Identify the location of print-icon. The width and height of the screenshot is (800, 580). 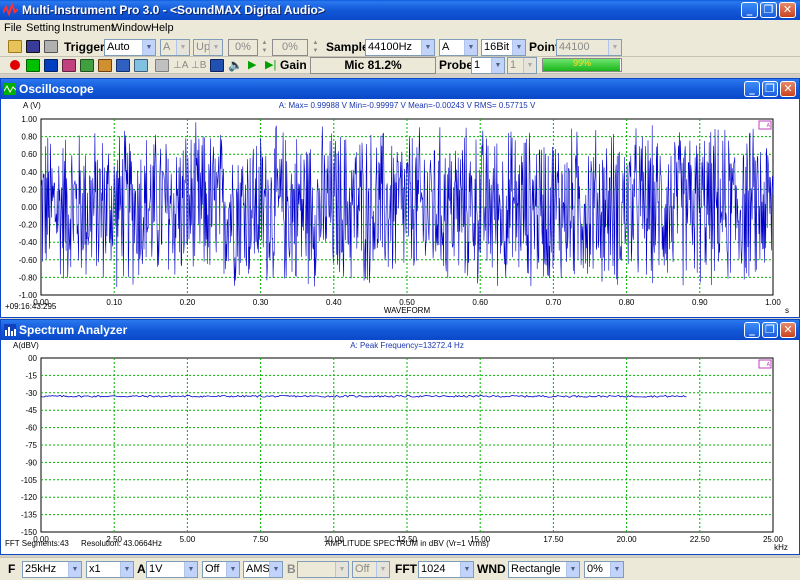
(51, 46).